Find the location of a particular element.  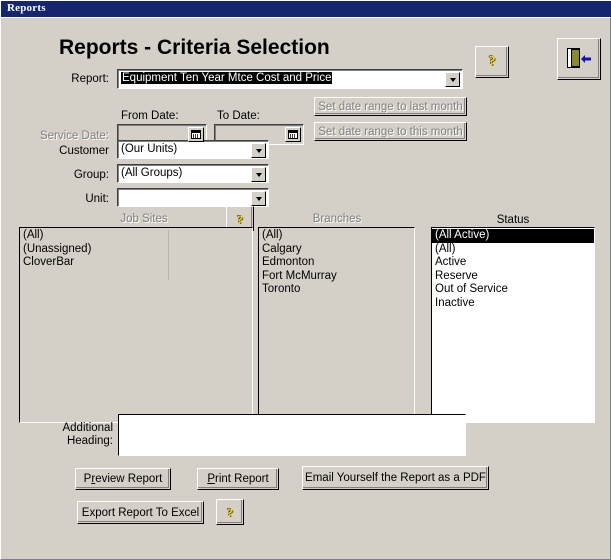

branches-label: Branches is located at coordinates (337, 219).